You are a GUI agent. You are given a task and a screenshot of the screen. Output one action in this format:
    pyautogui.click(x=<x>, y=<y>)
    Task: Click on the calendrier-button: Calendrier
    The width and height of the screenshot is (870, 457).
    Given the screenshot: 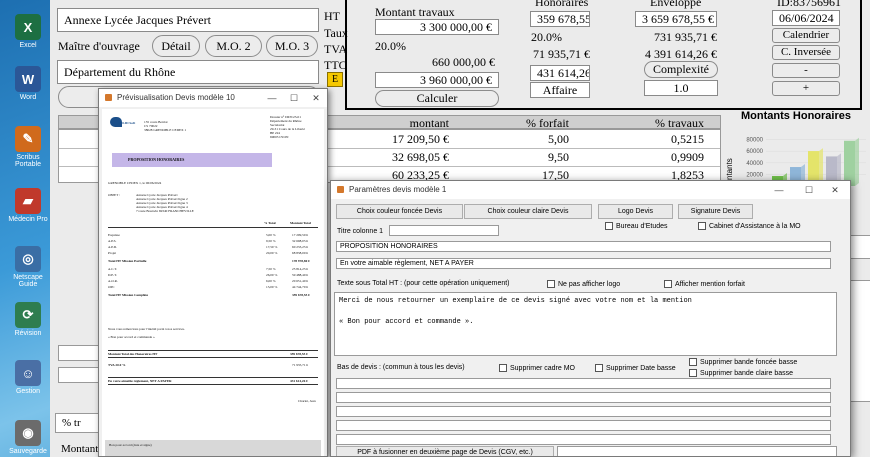 What is the action you would take?
    pyautogui.click(x=806, y=35)
    